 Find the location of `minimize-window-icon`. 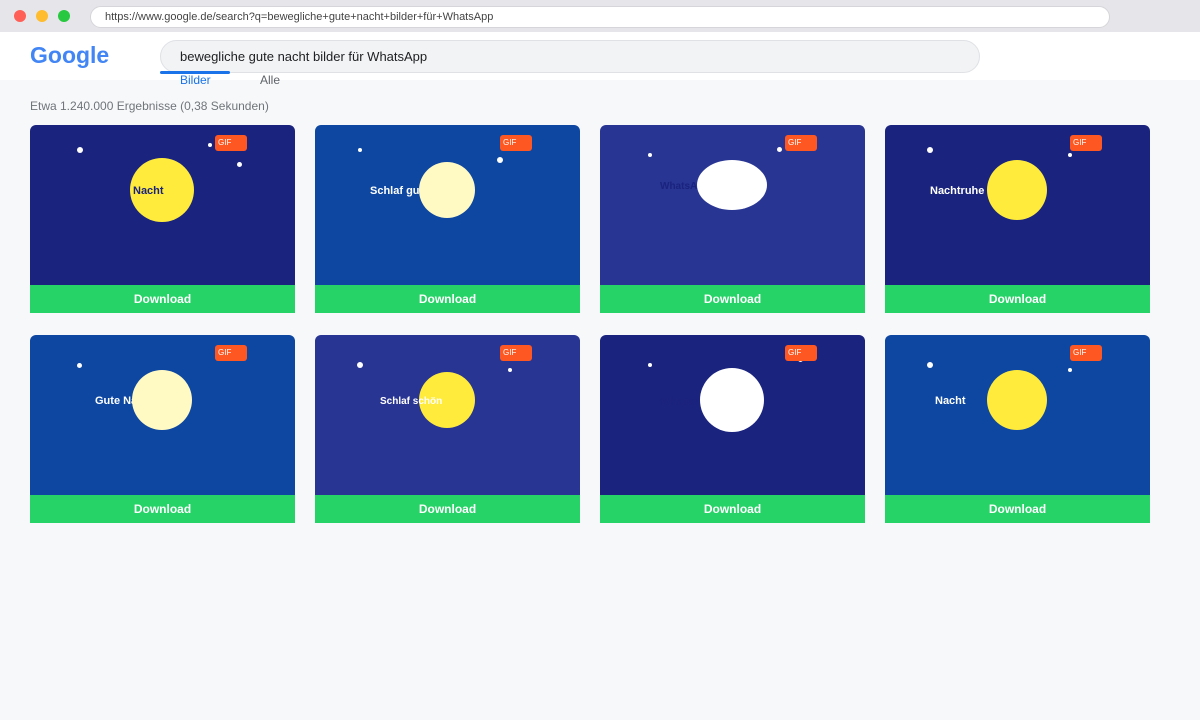

minimize-window-icon is located at coordinates (42, 16).